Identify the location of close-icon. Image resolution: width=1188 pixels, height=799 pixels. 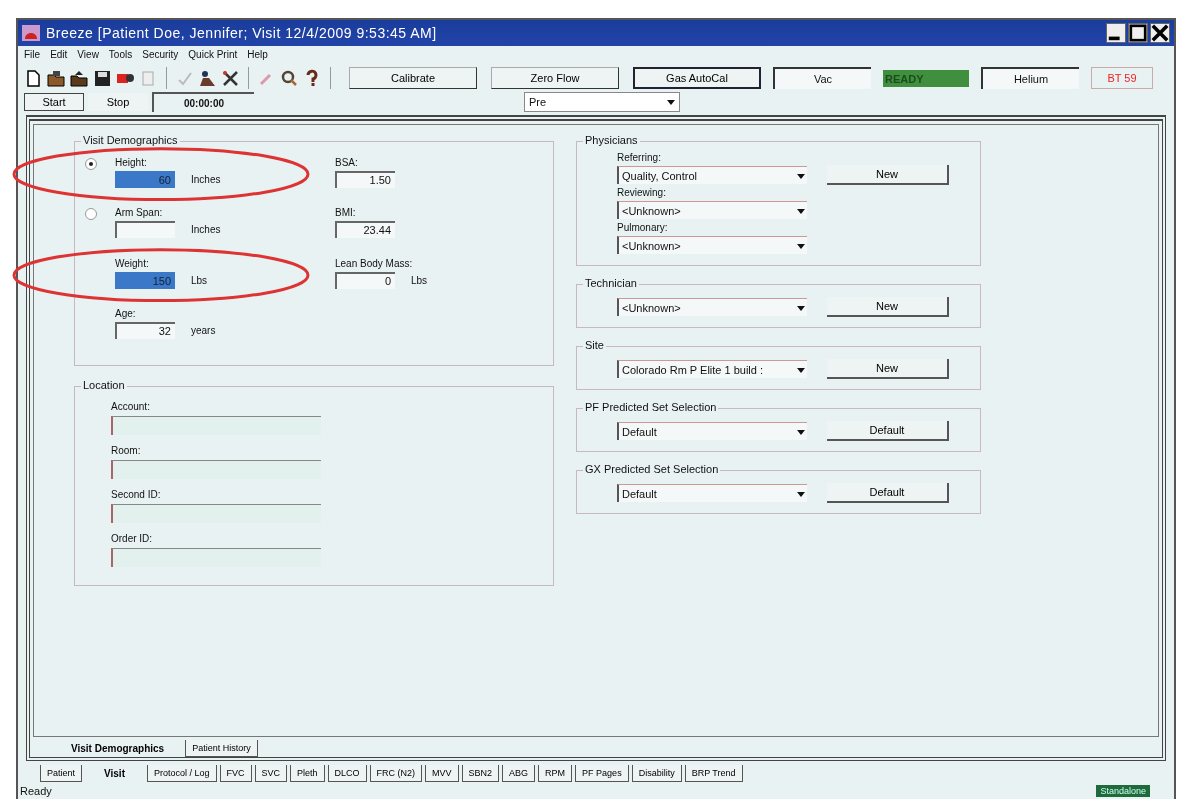
(1160, 33).